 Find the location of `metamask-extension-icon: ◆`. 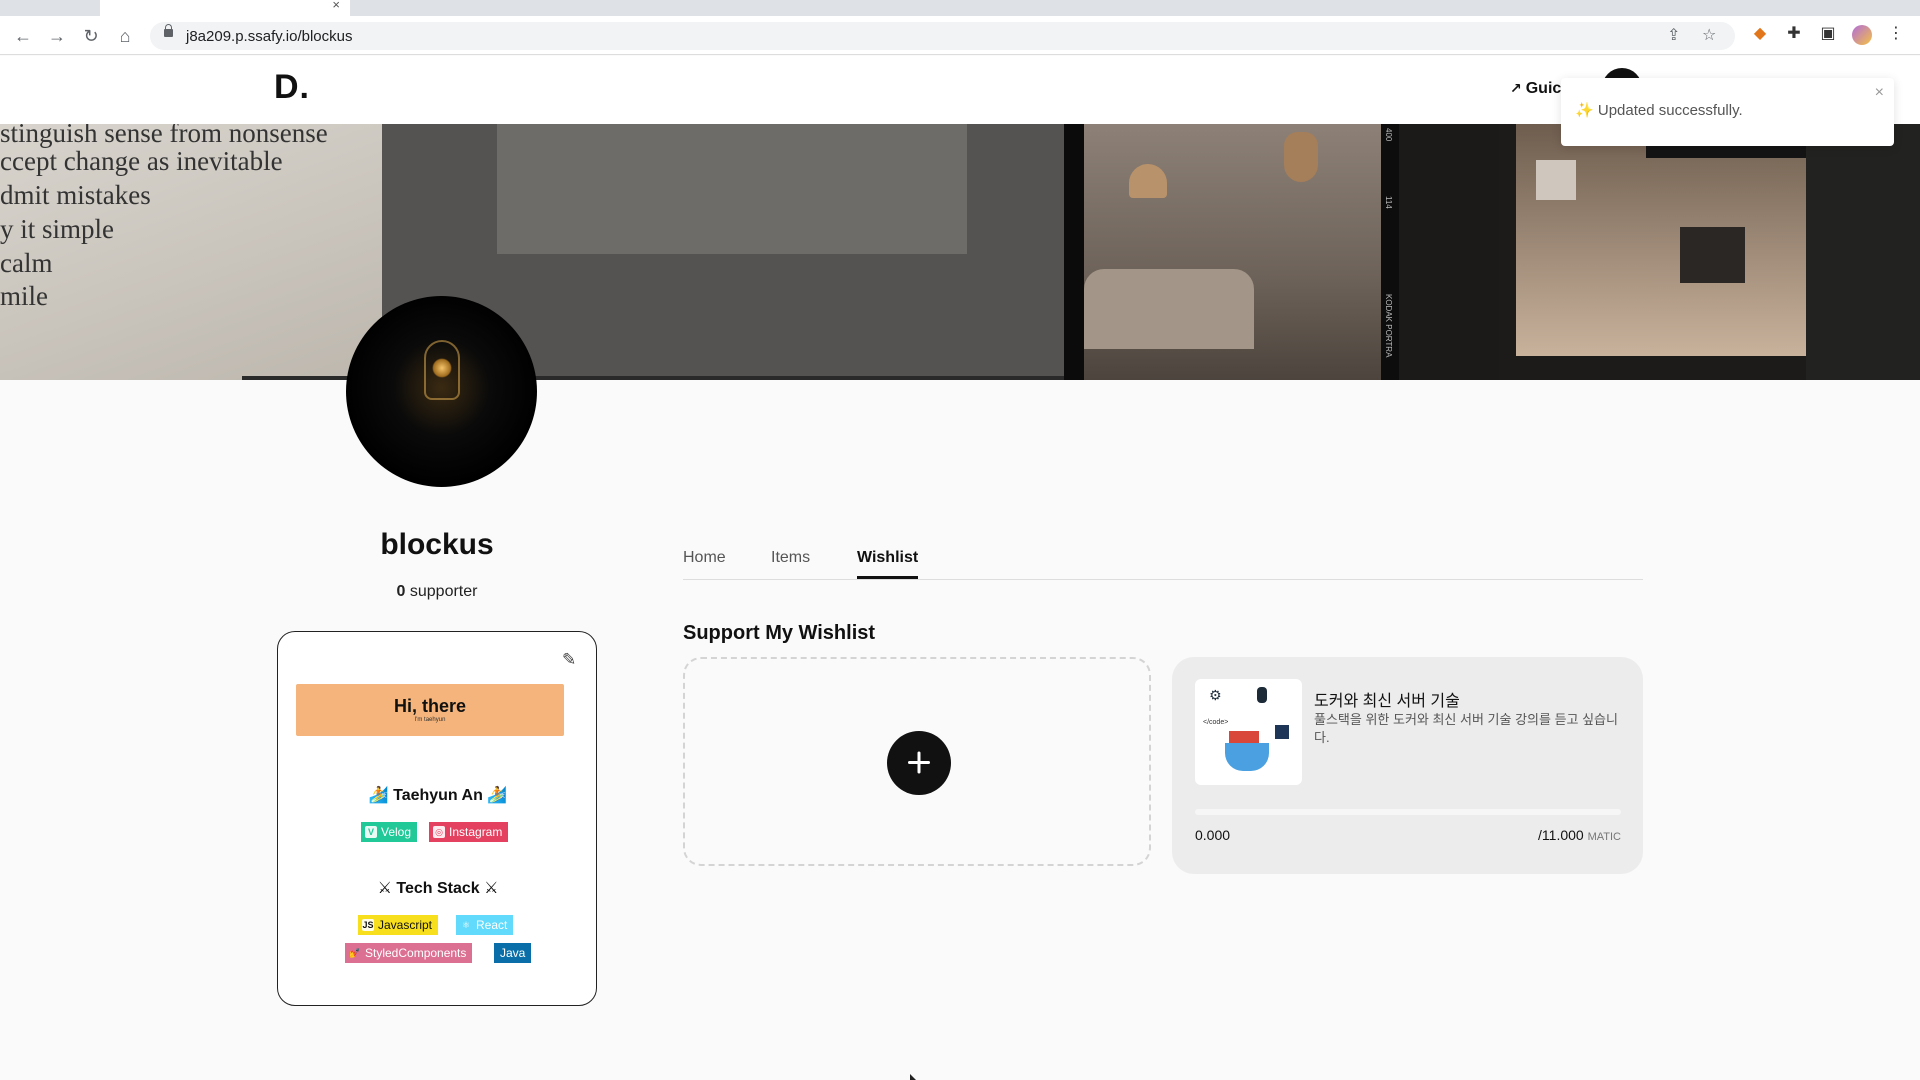

metamask-extension-icon: ◆ is located at coordinates (1760, 34).